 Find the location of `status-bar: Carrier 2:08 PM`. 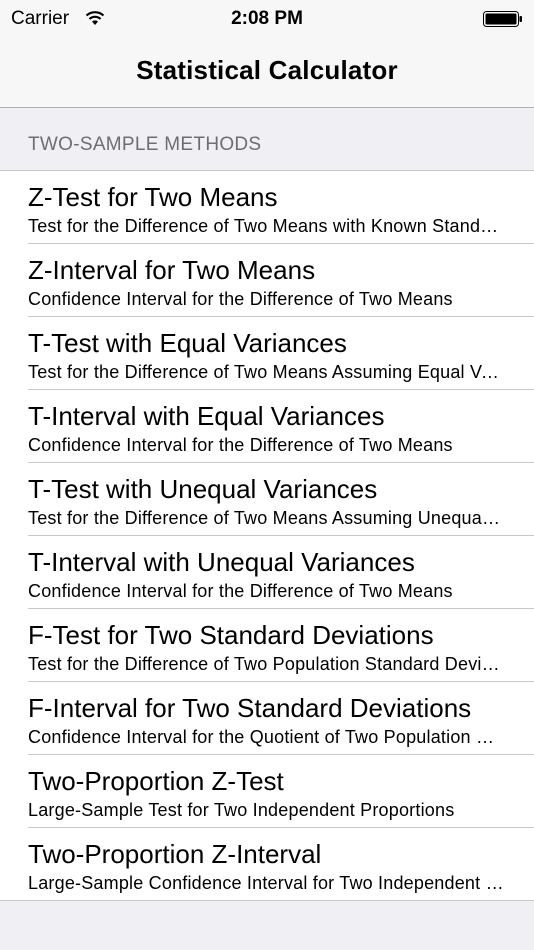

status-bar: Carrier 2:08 PM is located at coordinates (267, 20).